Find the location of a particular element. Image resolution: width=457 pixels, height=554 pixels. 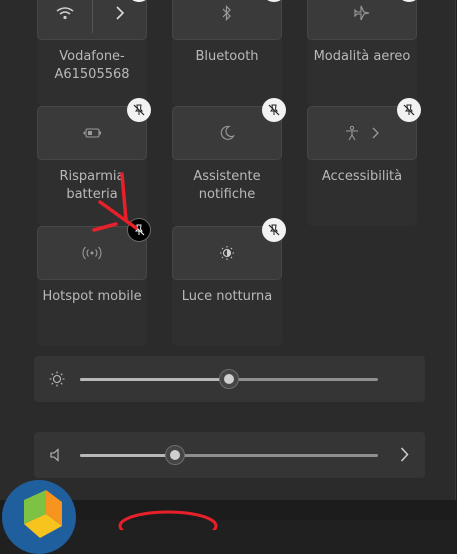

bluetooth-toggle-button is located at coordinates (227, 20).